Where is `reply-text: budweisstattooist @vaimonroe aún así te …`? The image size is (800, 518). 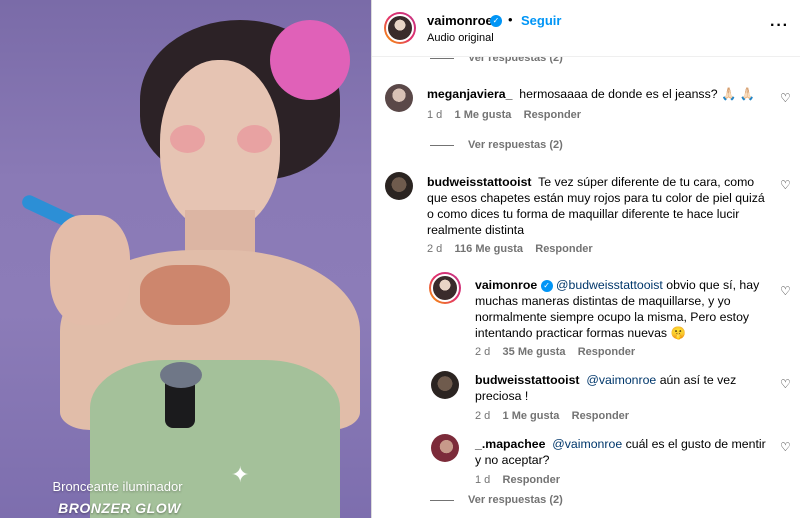 reply-text: budweisstattooist @vaimonroe aún así te … is located at coordinates (606, 388).